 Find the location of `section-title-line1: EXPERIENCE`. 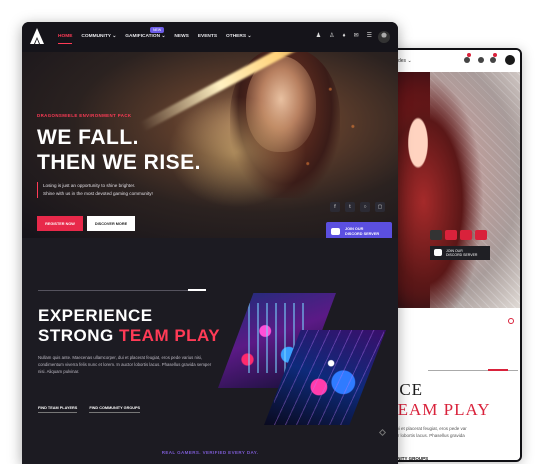

section-title-line1: EXPERIENCE is located at coordinates (95, 315).